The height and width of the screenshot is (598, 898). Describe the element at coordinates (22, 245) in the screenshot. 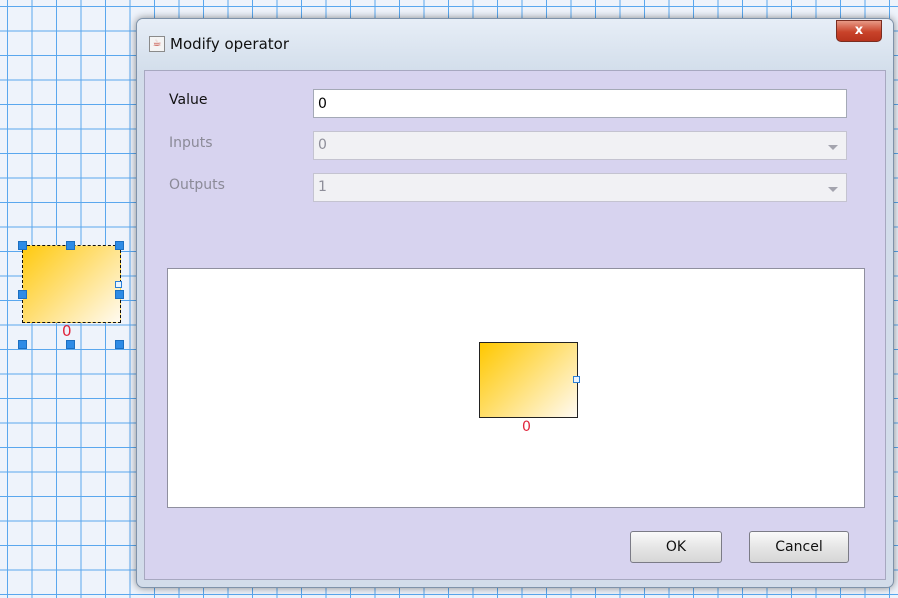

I see `selection-handle-top-left` at that location.